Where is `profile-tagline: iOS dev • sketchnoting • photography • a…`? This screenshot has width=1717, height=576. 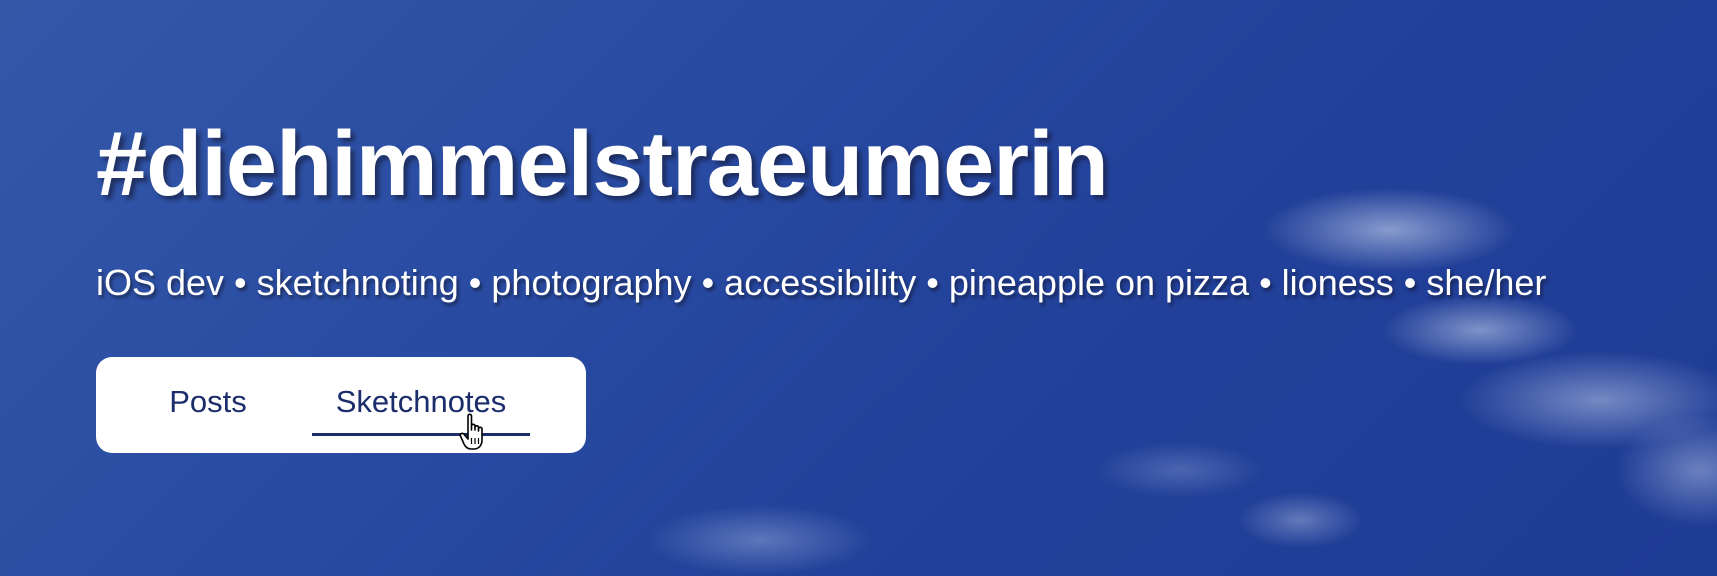 profile-tagline: iOS dev • sketchnoting • photography • a… is located at coordinates (821, 282).